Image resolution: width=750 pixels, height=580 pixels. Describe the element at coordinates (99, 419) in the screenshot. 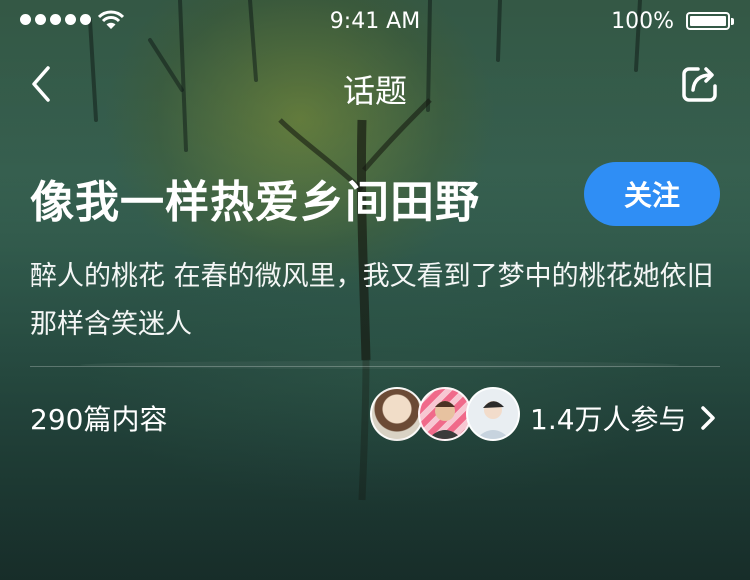

I see `content-count: 290篇内容` at that location.